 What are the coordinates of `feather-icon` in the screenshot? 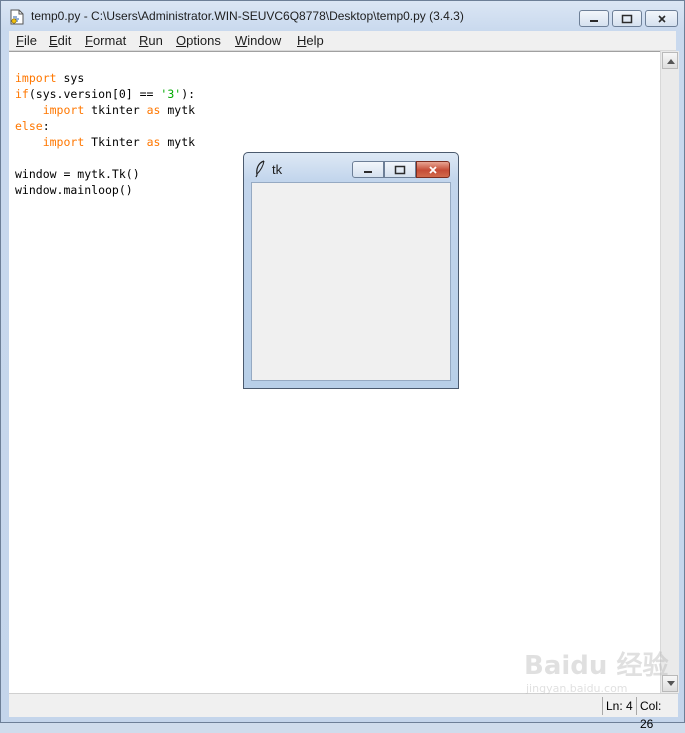 It's located at (260, 169).